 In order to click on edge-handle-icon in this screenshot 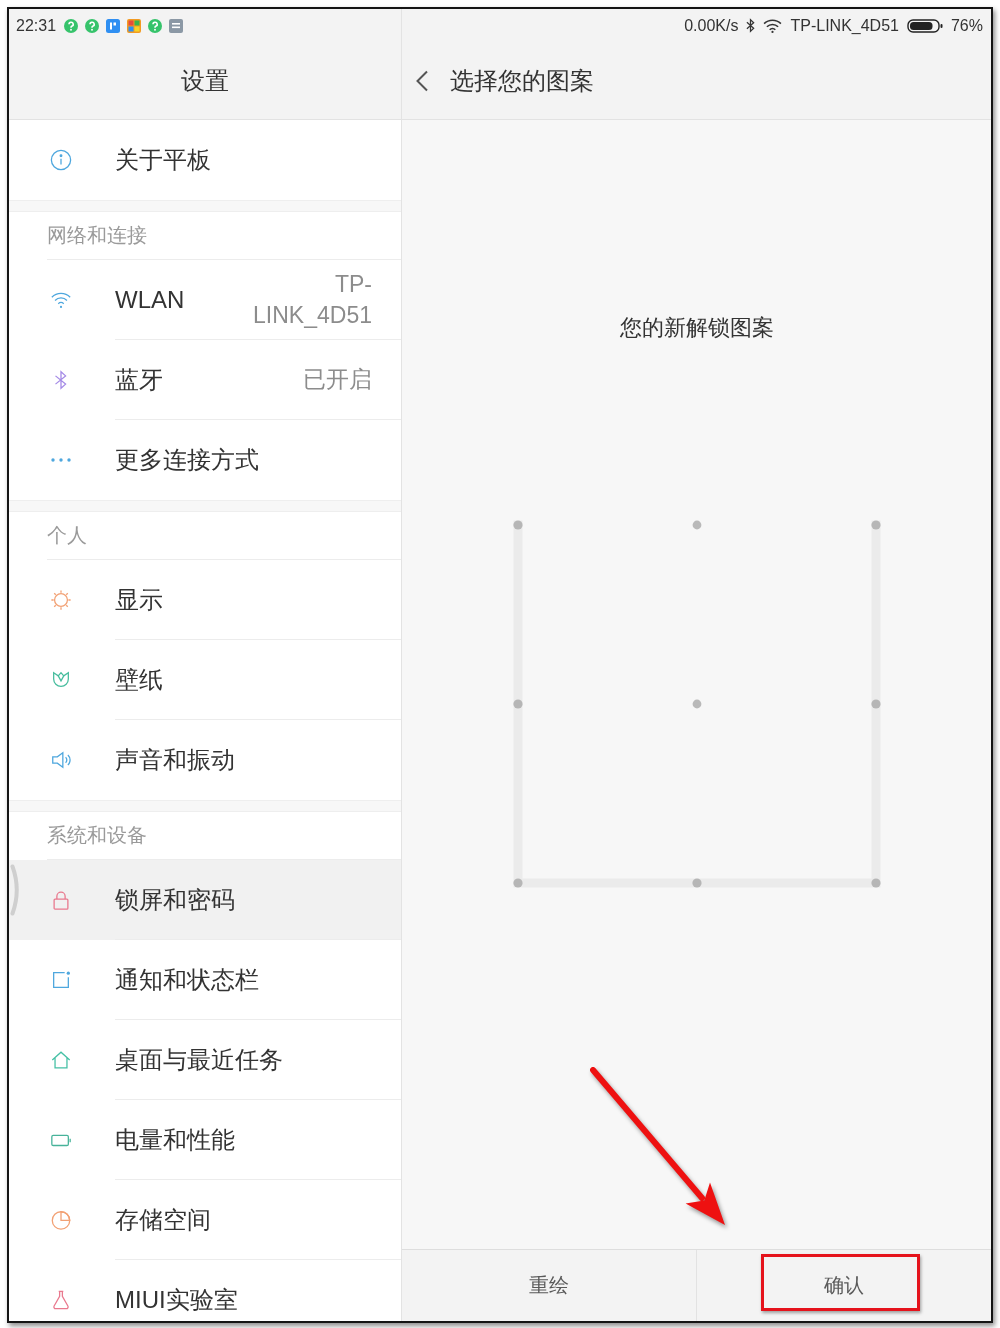, I will do `click(16, 890)`.